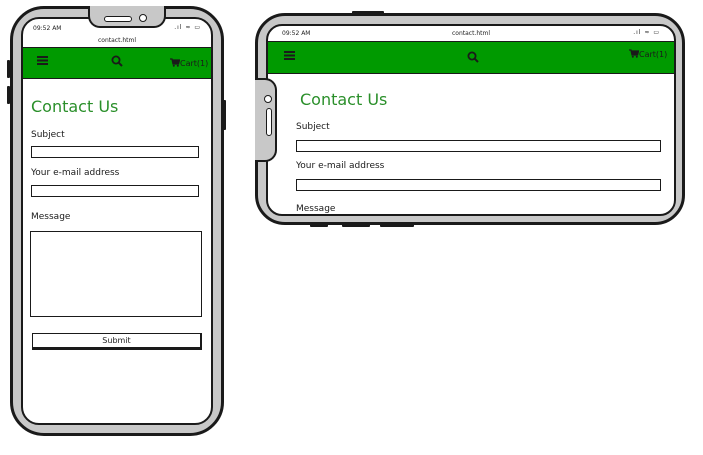  I want to click on signal-wifi-battery-icons: .ıl ≈ ▭, so click(187, 27).